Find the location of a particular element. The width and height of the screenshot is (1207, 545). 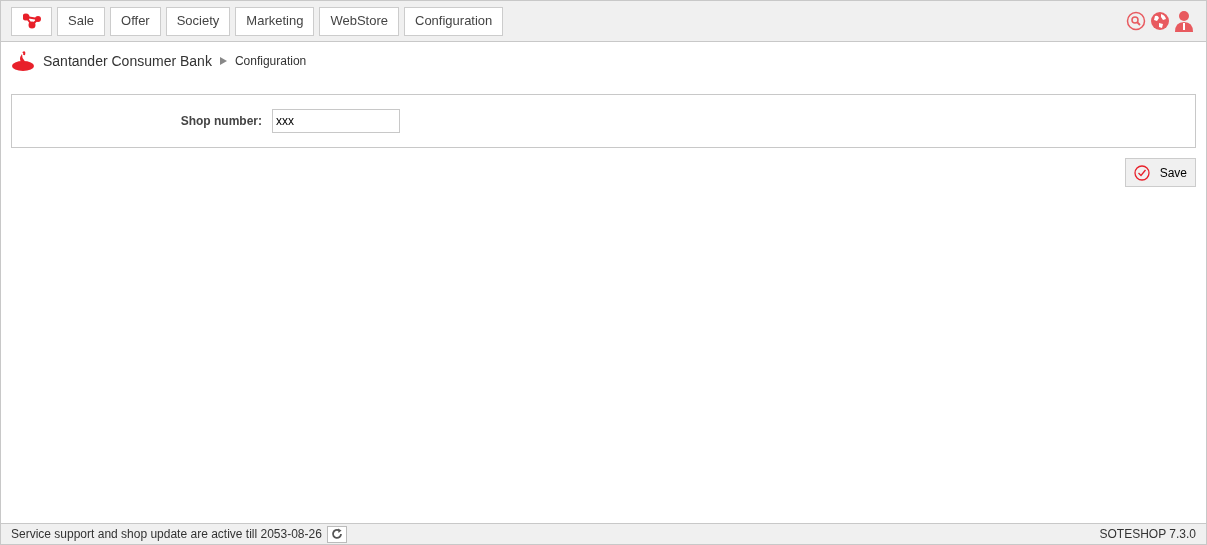

menu-tab: Marketing is located at coordinates (275, 21).